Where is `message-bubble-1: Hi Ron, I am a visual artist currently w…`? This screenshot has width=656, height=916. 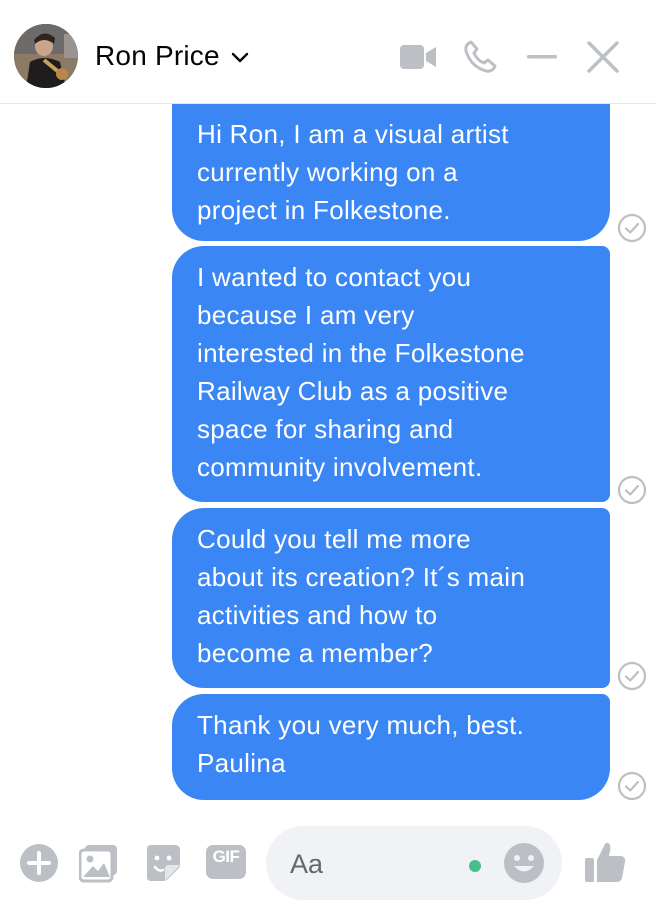
message-bubble-1: Hi Ron, I am a visual artist currently w… is located at coordinates (391, 171).